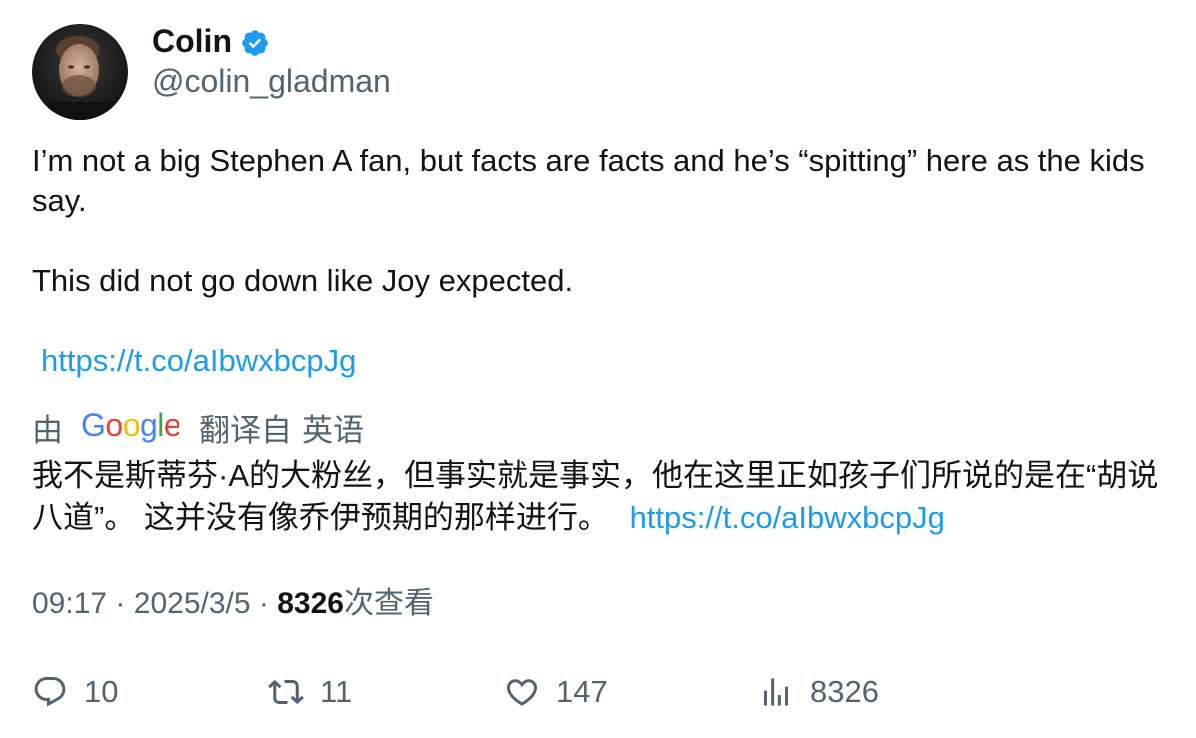 Image resolution: width=1196 pixels, height=738 pixels. Describe the element at coordinates (582, 691) in the screenshot. I see `like-count: 147` at that location.